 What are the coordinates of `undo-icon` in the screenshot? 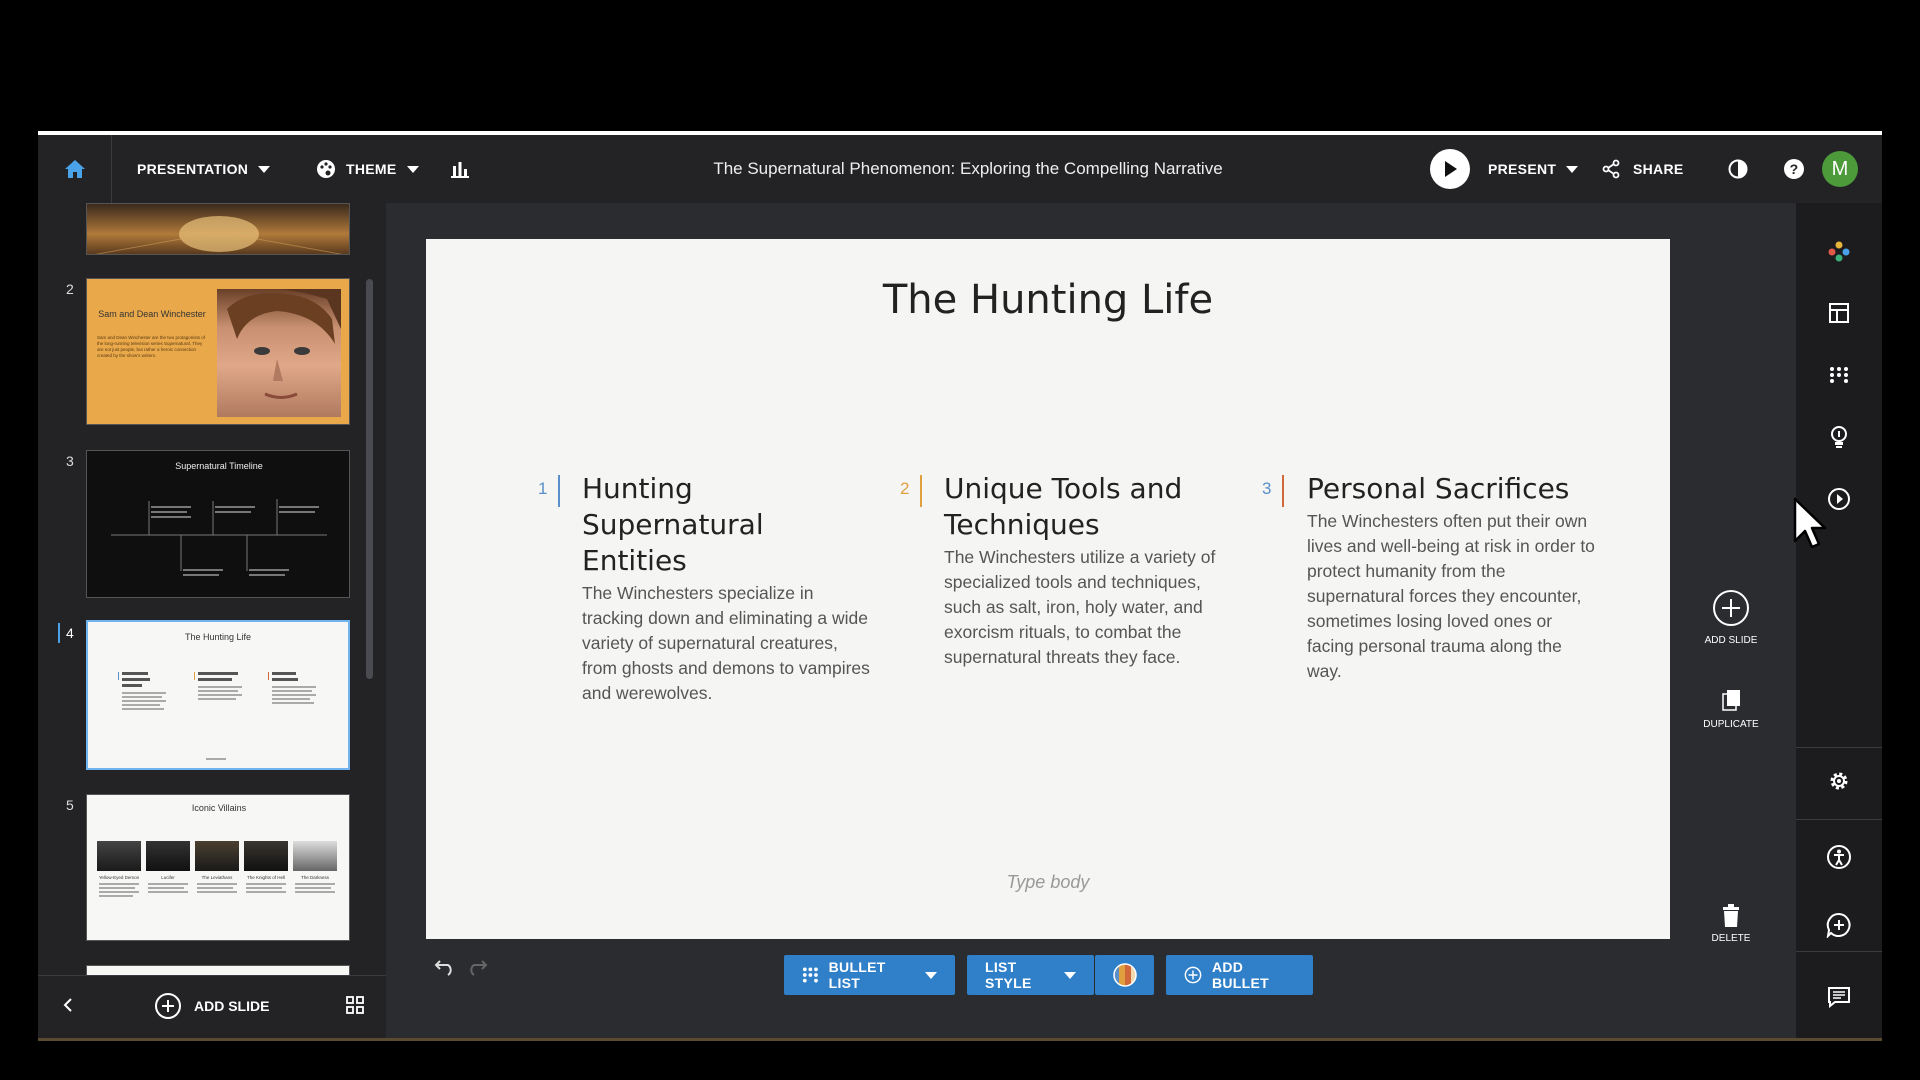 It's located at (443, 968).